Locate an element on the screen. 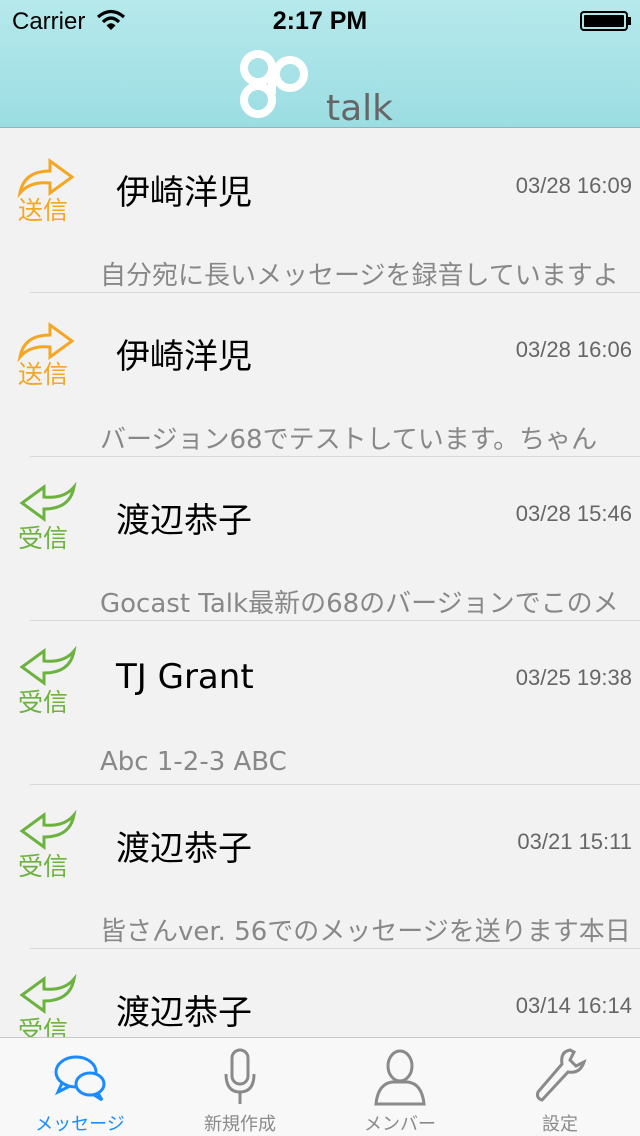 This screenshot has width=640, height=1136. tab-label: 新規作成 is located at coordinates (240, 1124).